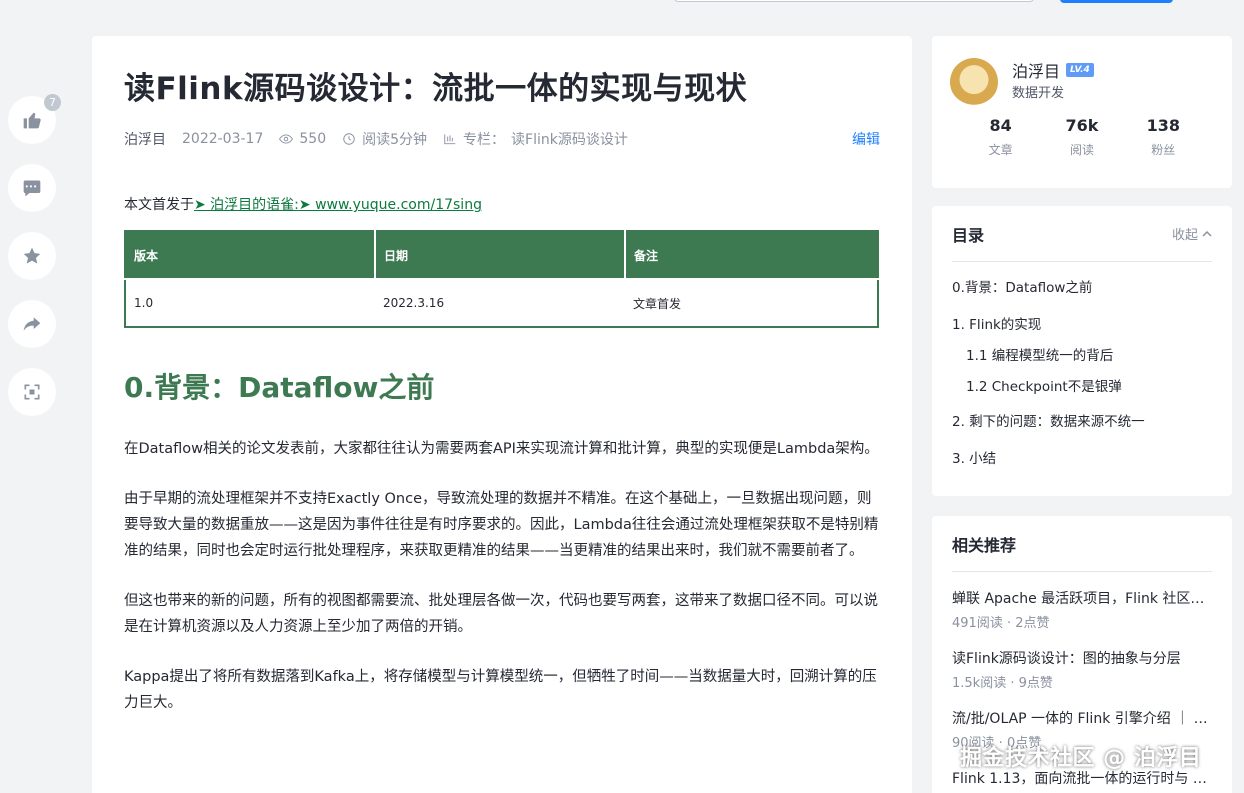 The height and width of the screenshot is (793, 1244). I want to click on star-icon, so click(32, 255).